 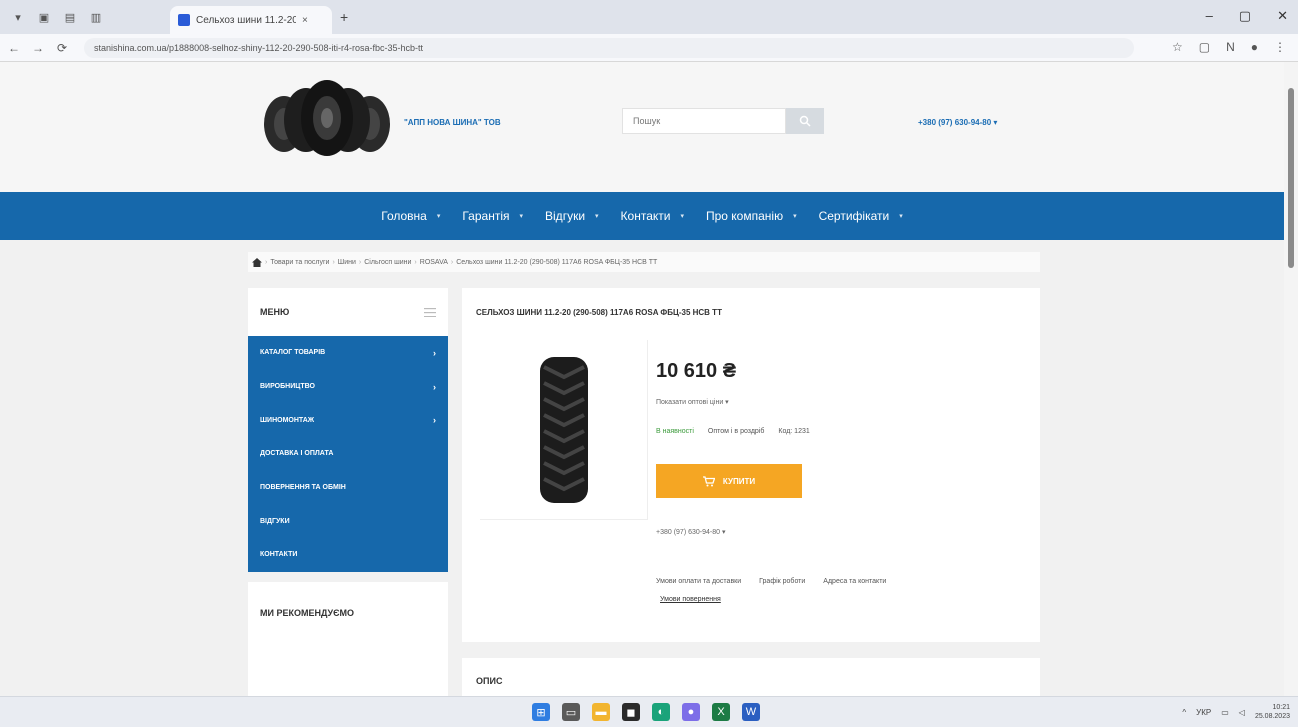 What do you see at coordinates (854, 581) in the screenshot?
I see `address-contacts-link: Адреса та контакти` at bounding box center [854, 581].